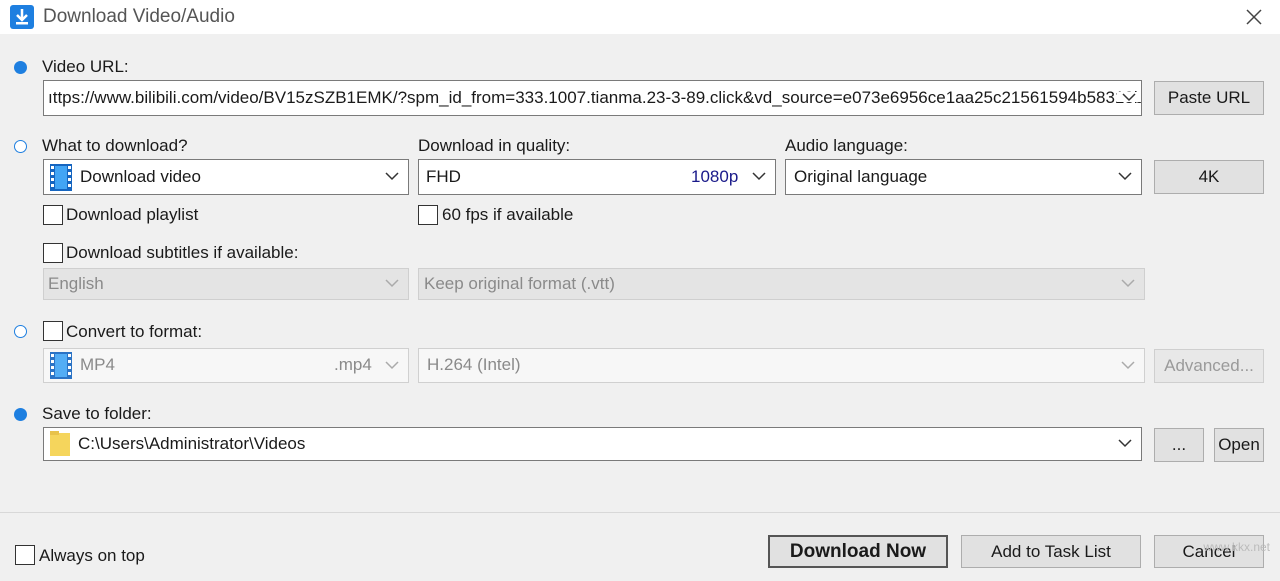  What do you see at coordinates (226, 365) in the screenshot?
I see `convert-format-select: MP4 .mp4` at bounding box center [226, 365].